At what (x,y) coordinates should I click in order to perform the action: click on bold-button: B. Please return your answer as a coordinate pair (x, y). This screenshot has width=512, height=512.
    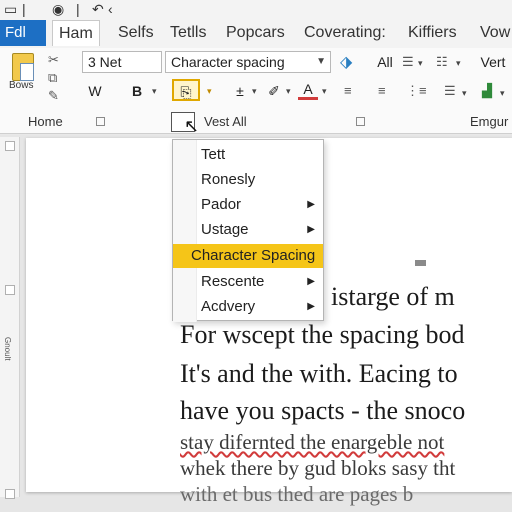
    Looking at the image, I should click on (137, 91).